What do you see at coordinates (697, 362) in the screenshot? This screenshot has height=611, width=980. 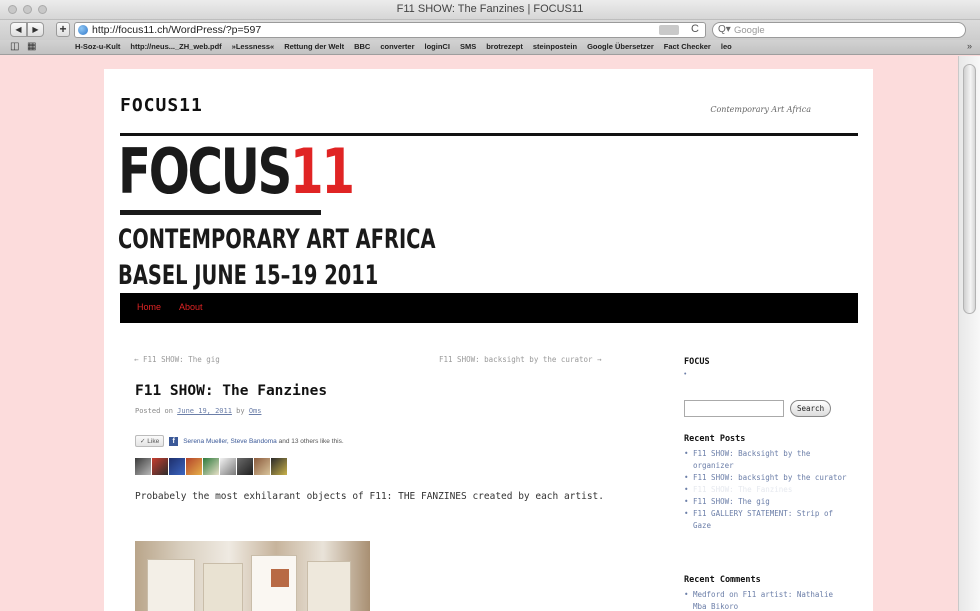 I see `sidebar-heading-focus: FOCUS` at bounding box center [697, 362].